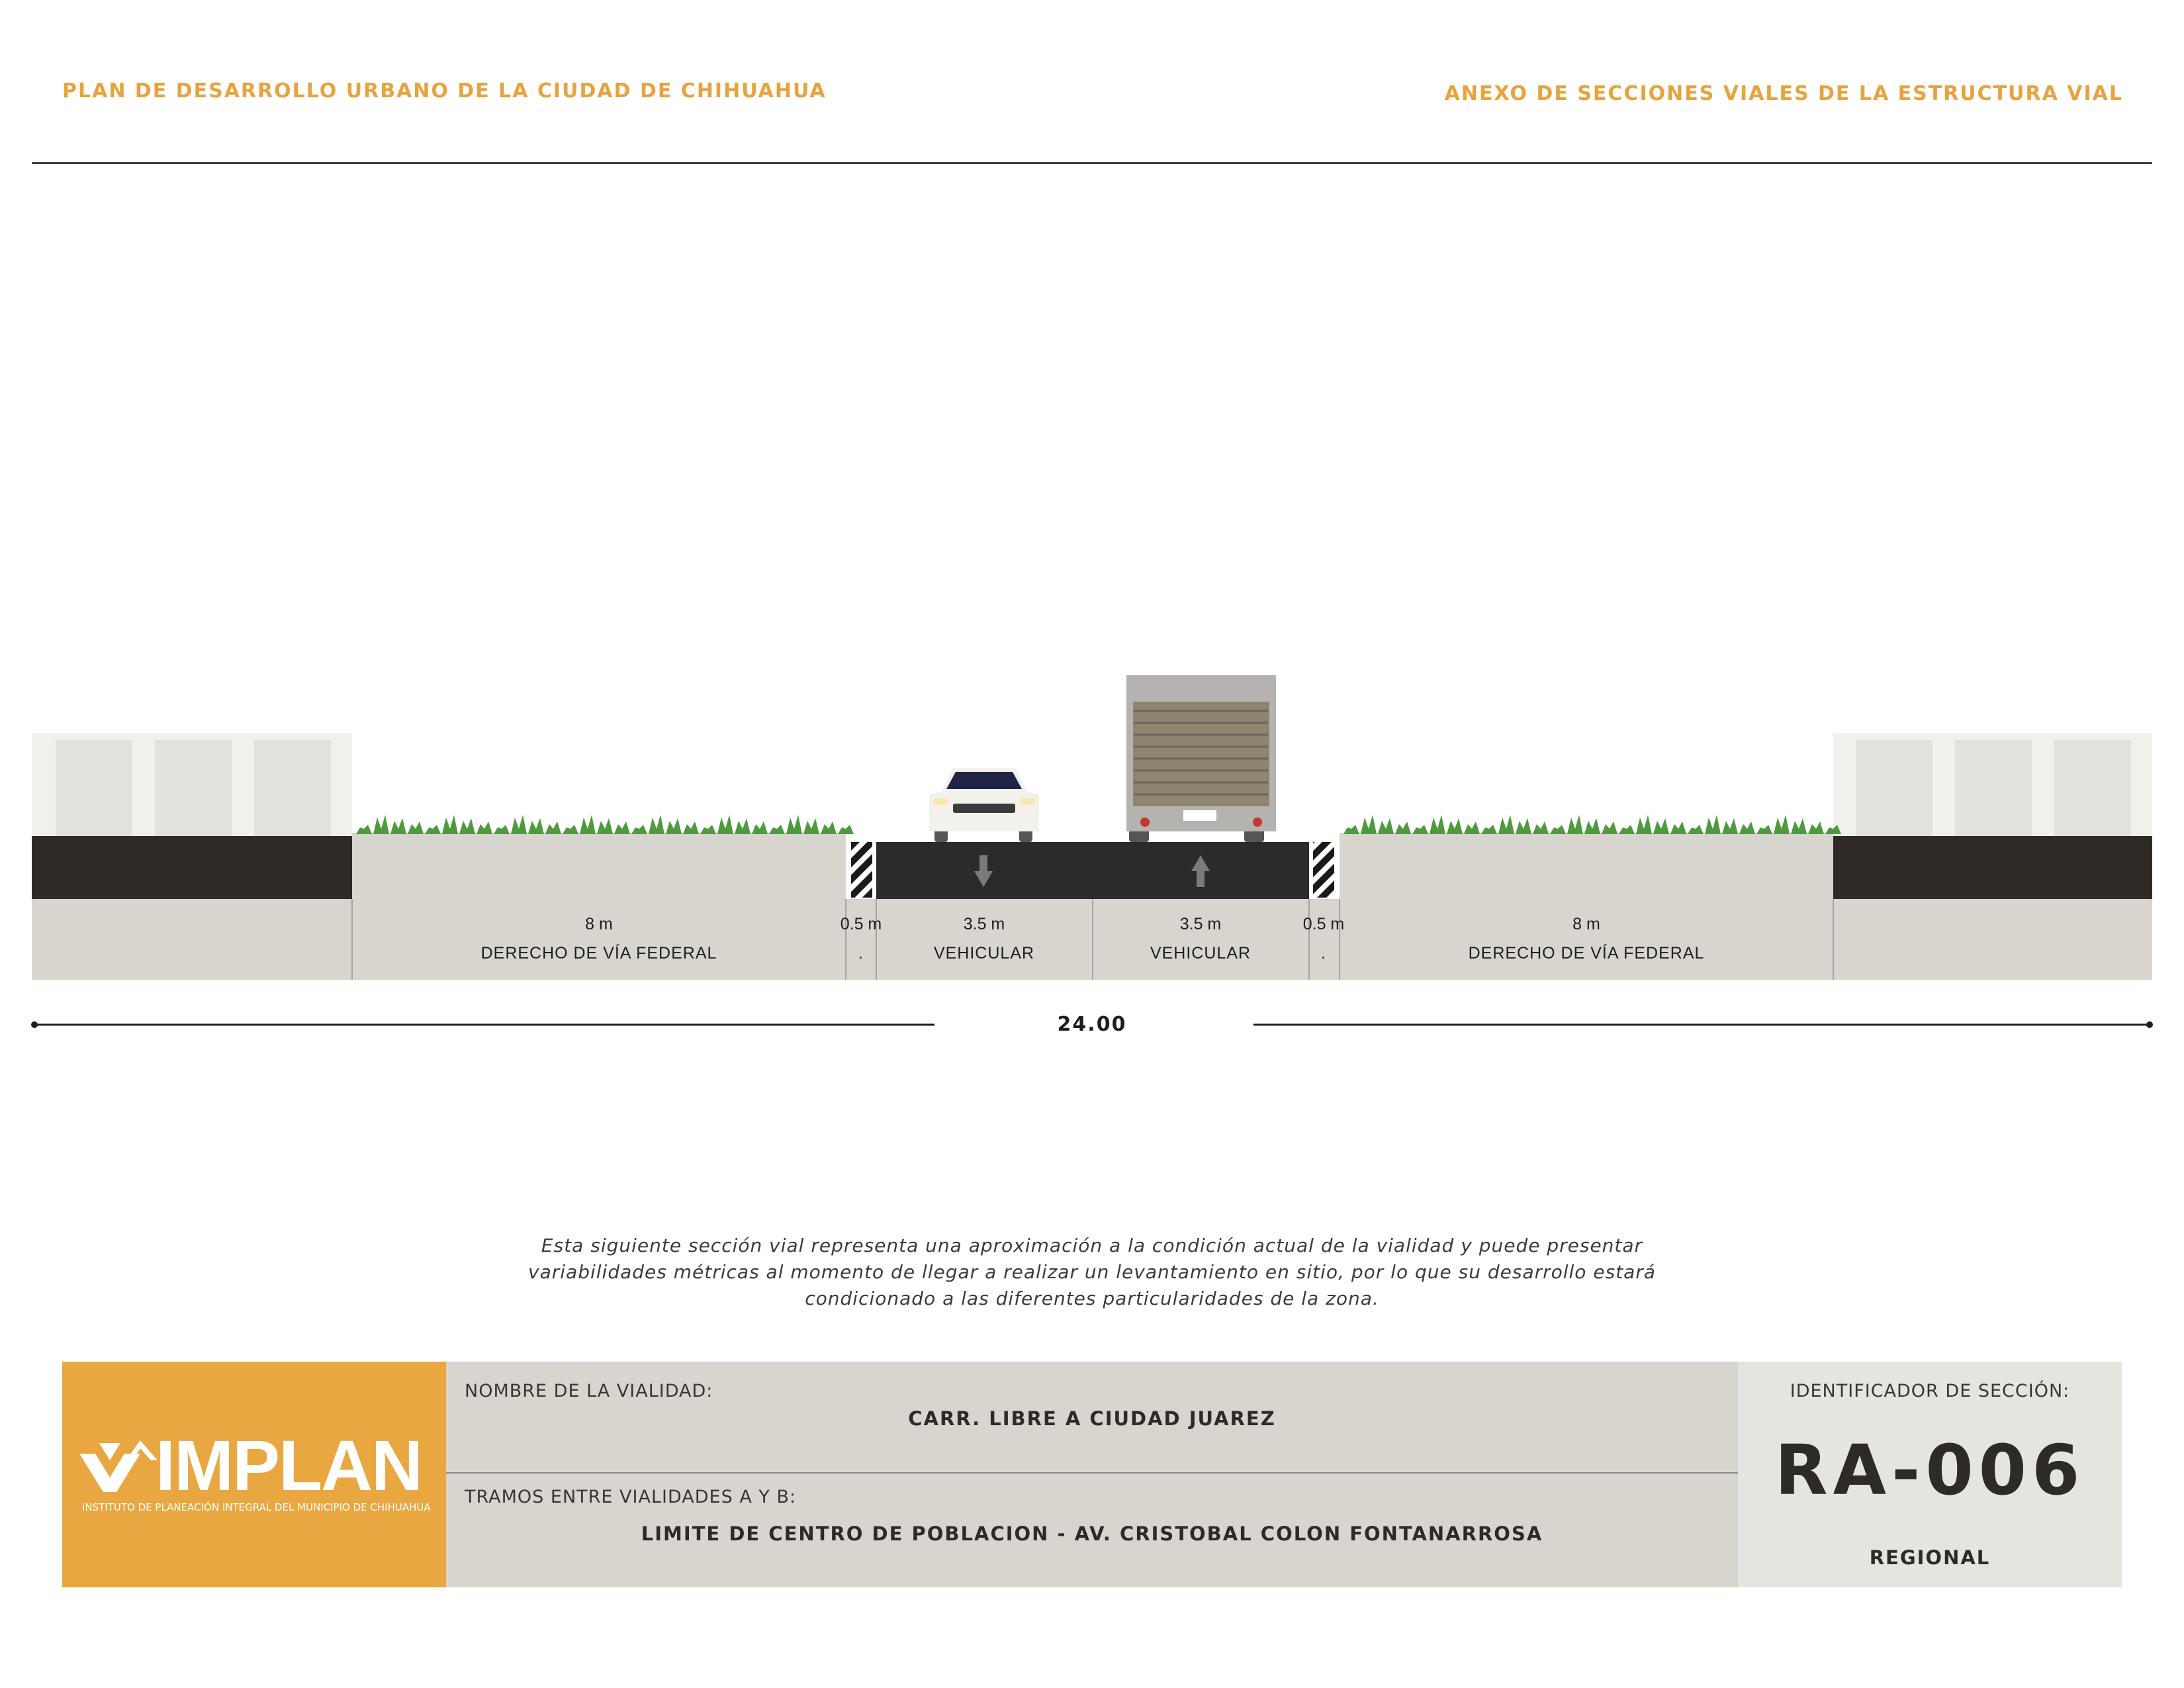 The height and width of the screenshot is (1688, 2184). I want to click on segment-width-6: 8 m, so click(1586, 924).